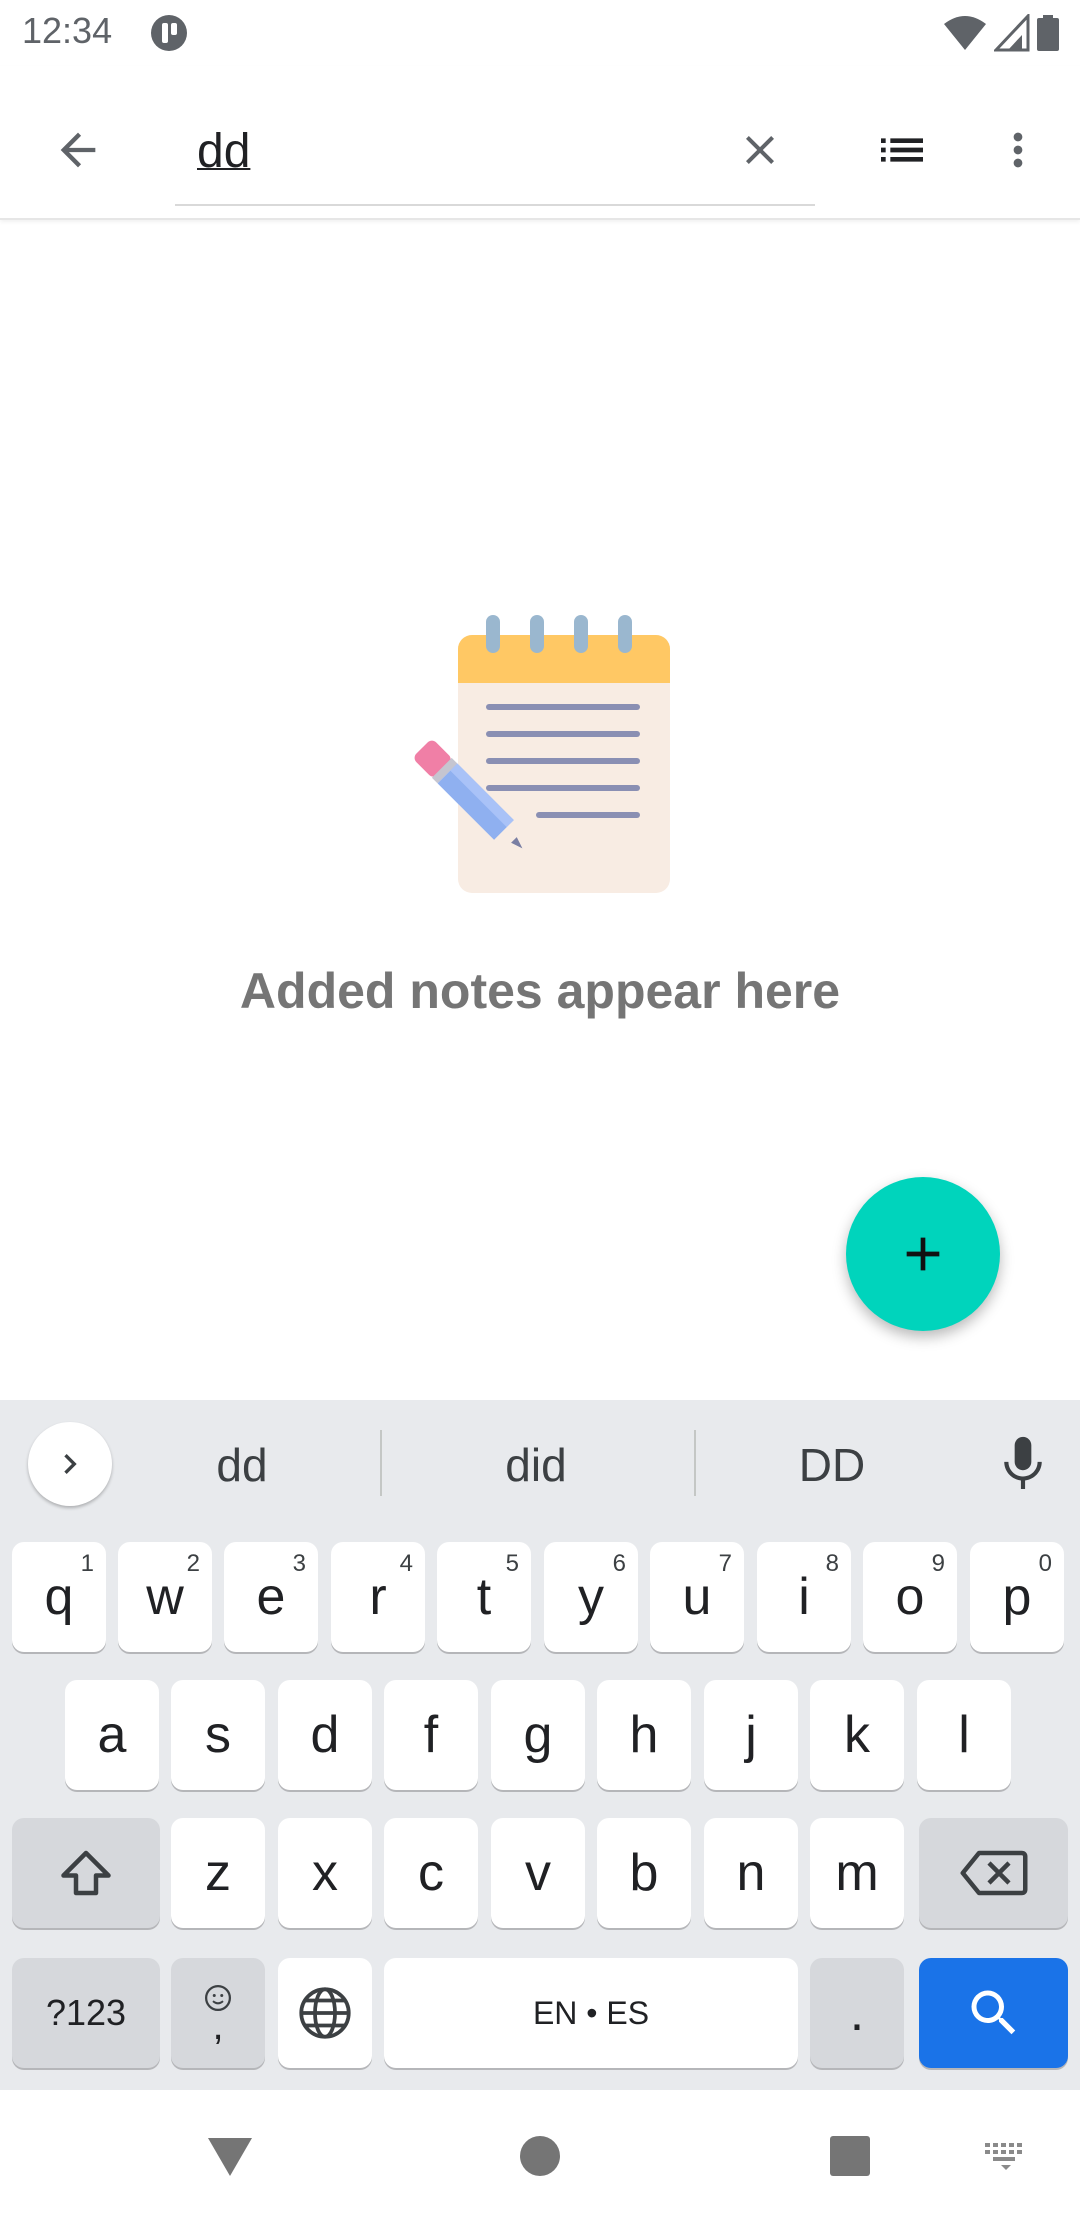  Describe the element at coordinates (591, 2013) in the screenshot. I see `space-key: EN • ES` at that location.